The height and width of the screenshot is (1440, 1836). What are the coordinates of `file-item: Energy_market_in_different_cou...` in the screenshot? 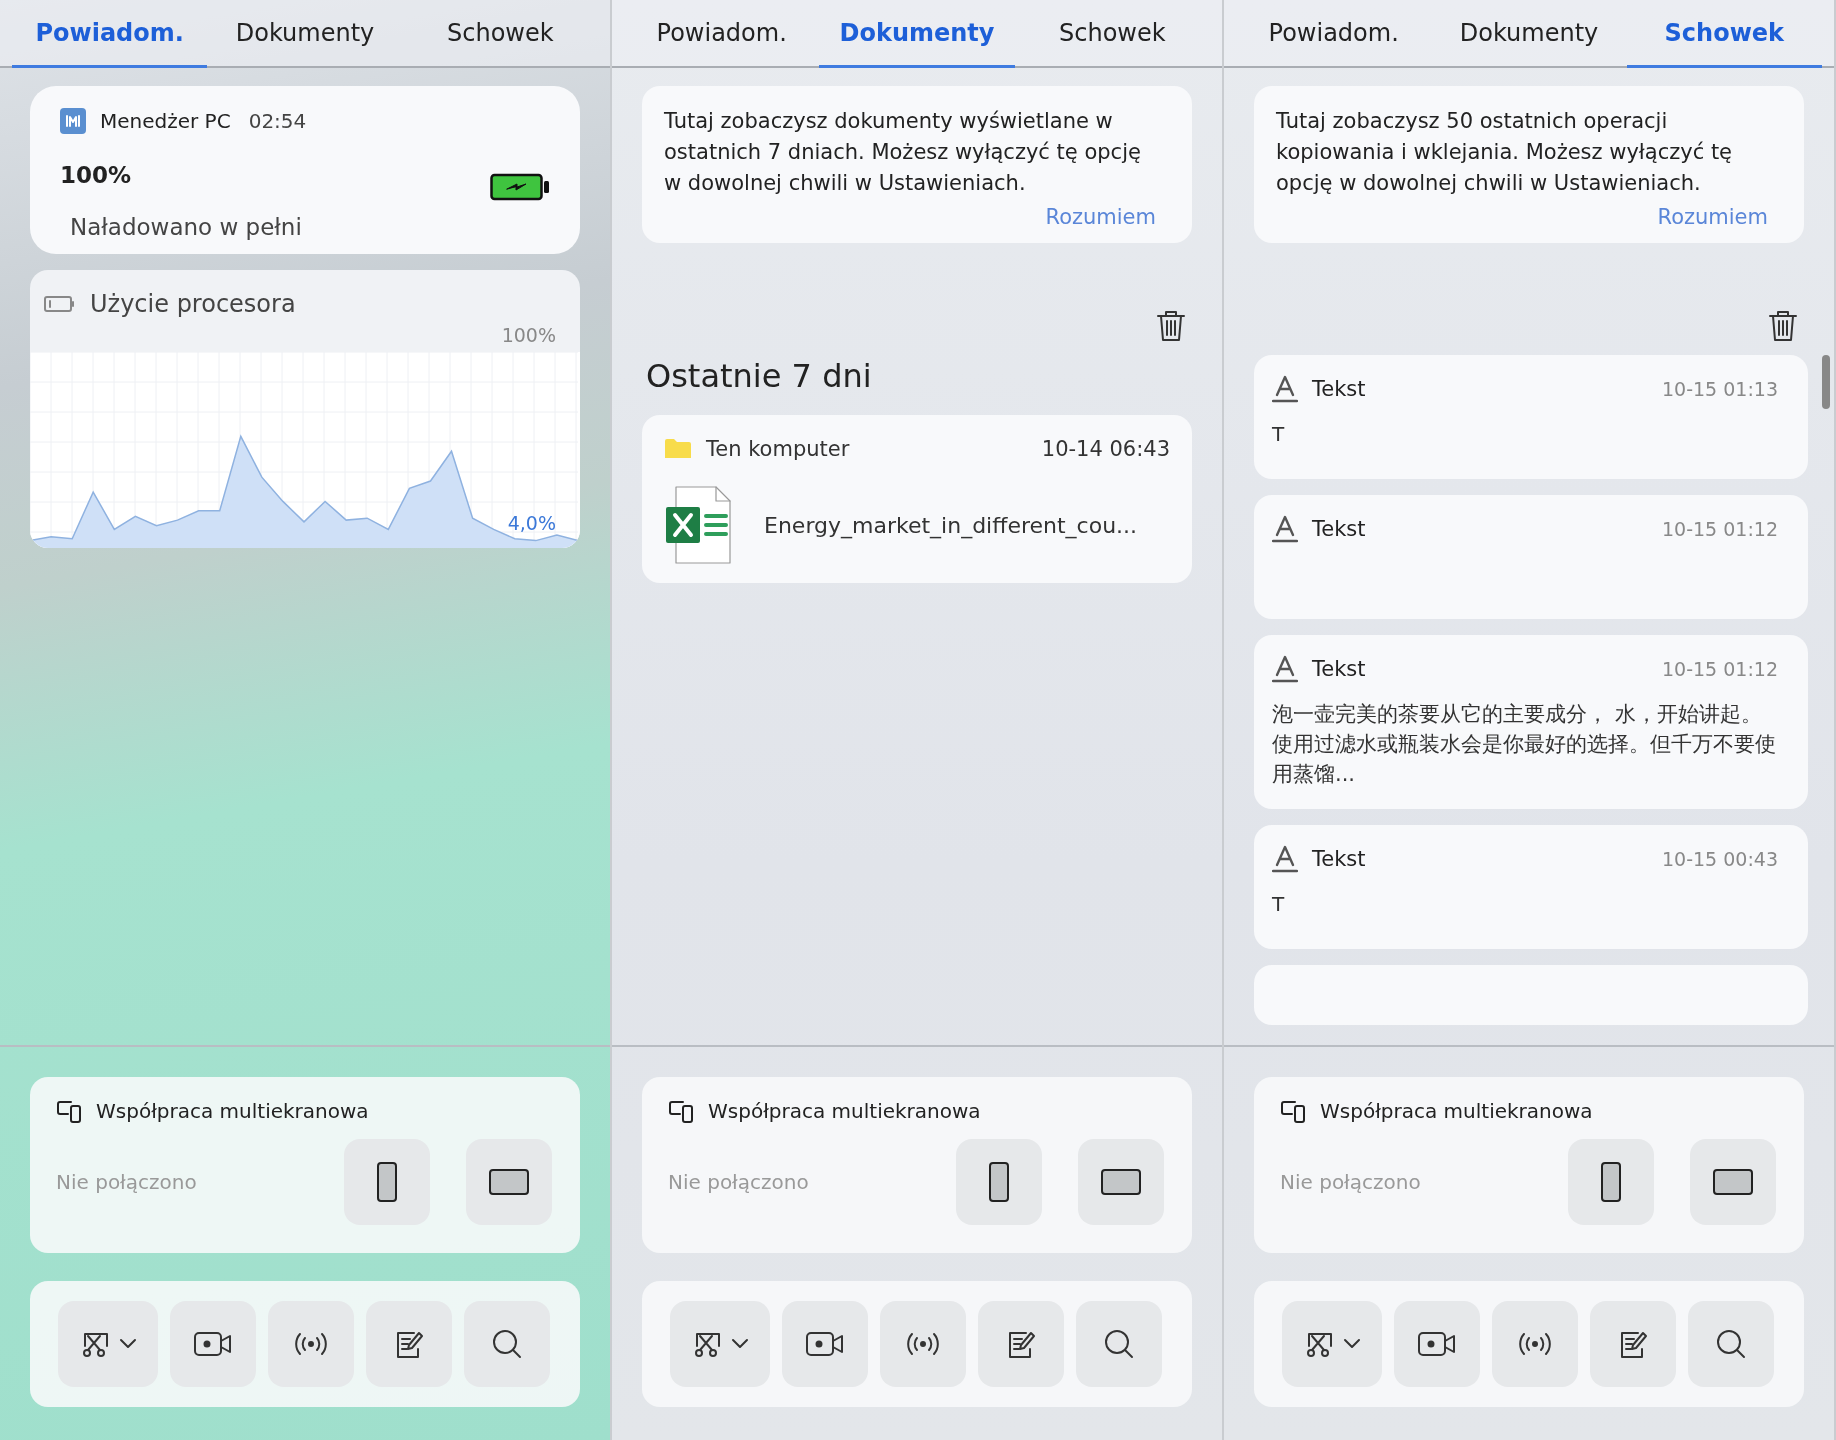 It's located at (917, 513).